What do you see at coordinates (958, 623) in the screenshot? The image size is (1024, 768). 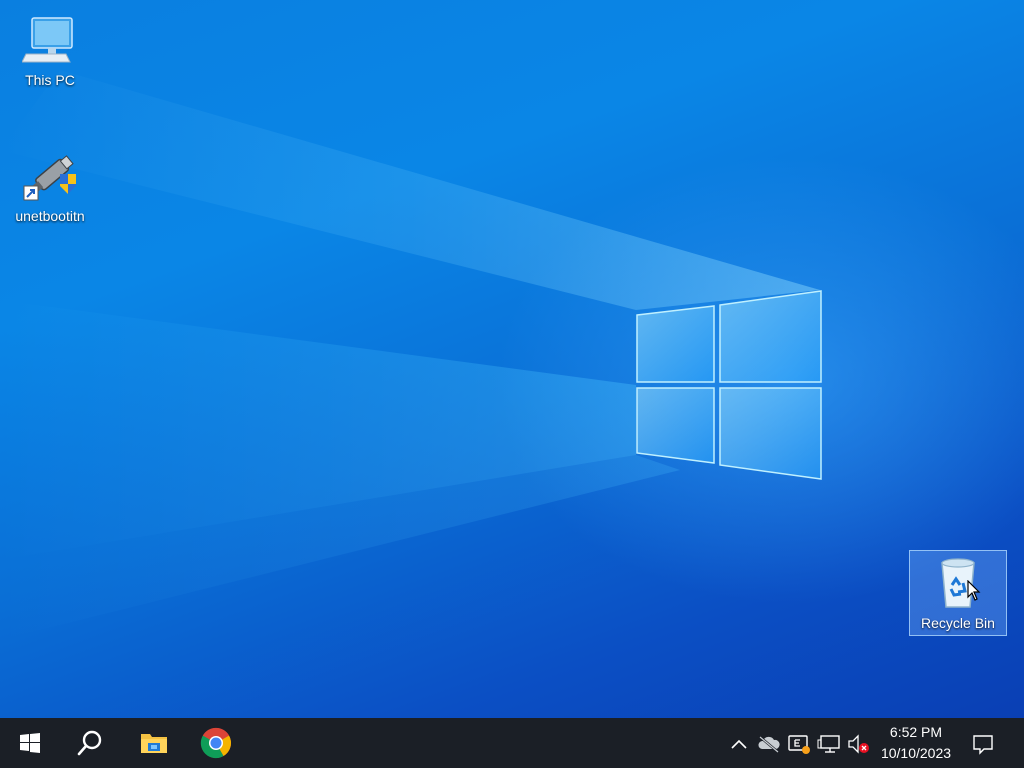 I see `desktop-icon-label: Recycle Bin` at bounding box center [958, 623].